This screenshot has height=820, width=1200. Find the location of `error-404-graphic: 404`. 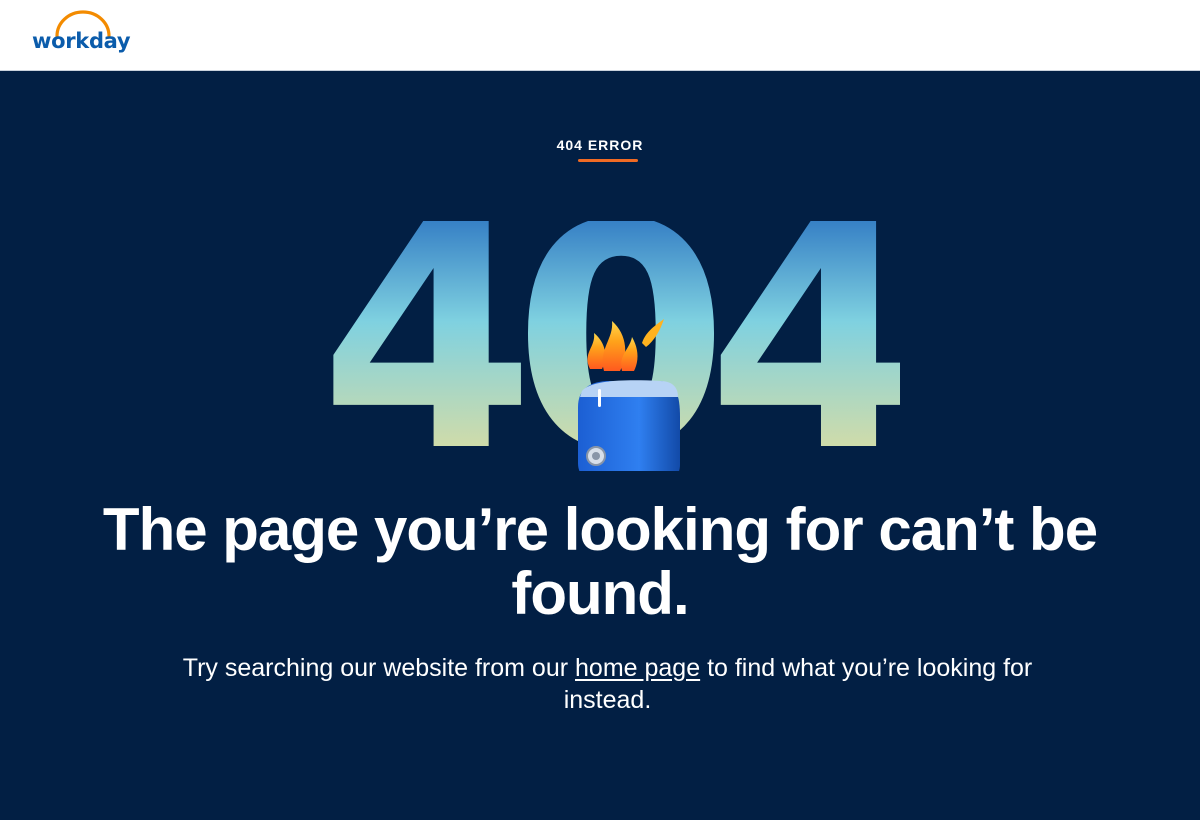

error-404-graphic: 404 is located at coordinates (610, 346).